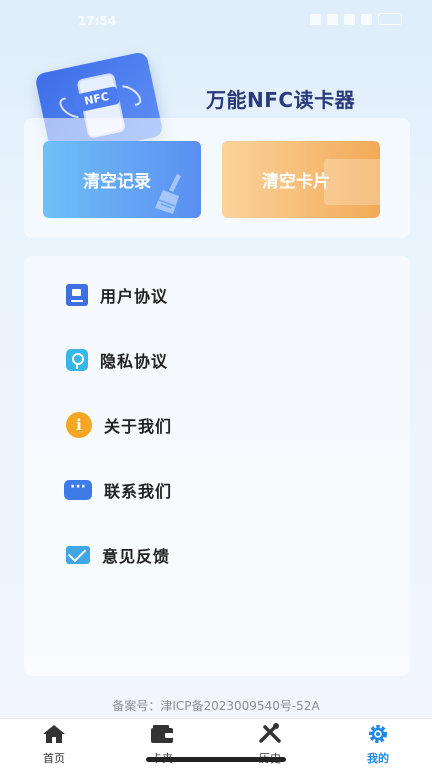 The image size is (432, 769). I want to click on tab-mine: 我的, so click(378, 744).